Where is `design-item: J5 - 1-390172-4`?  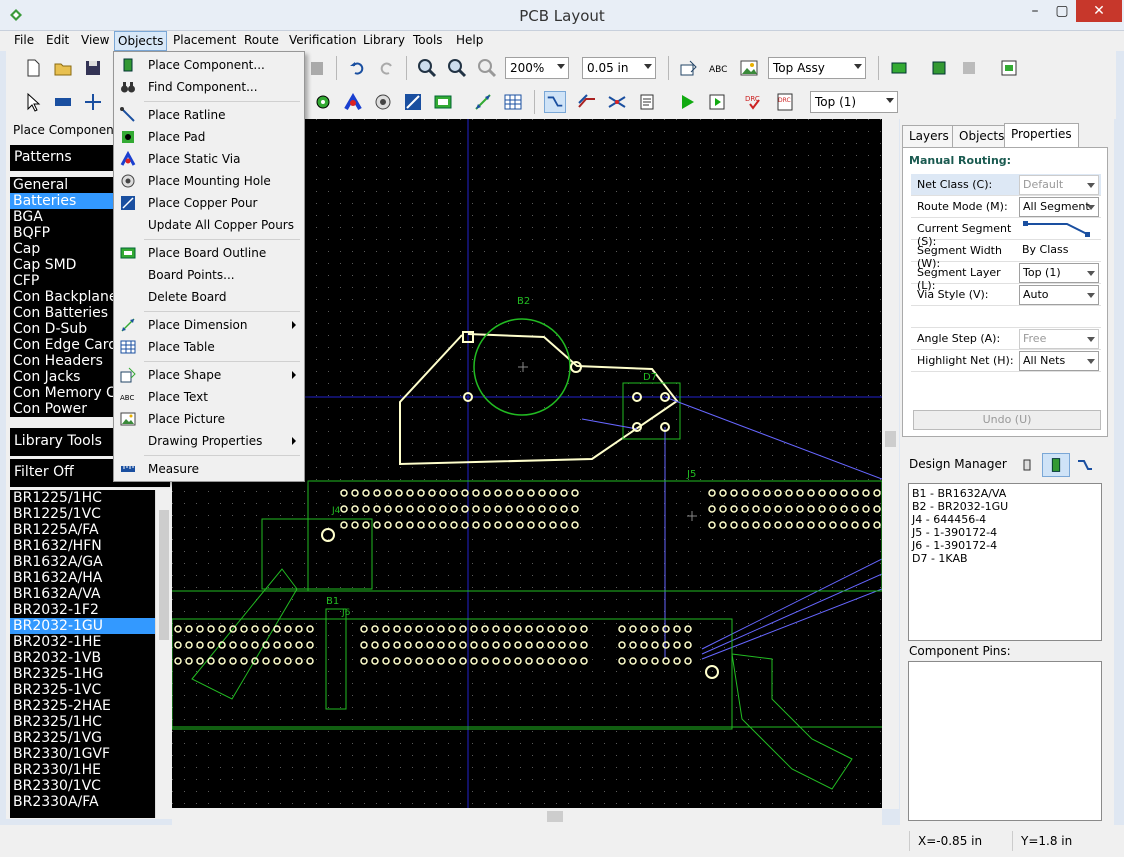 design-item: J5 - 1-390172-4 is located at coordinates (1005, 532).